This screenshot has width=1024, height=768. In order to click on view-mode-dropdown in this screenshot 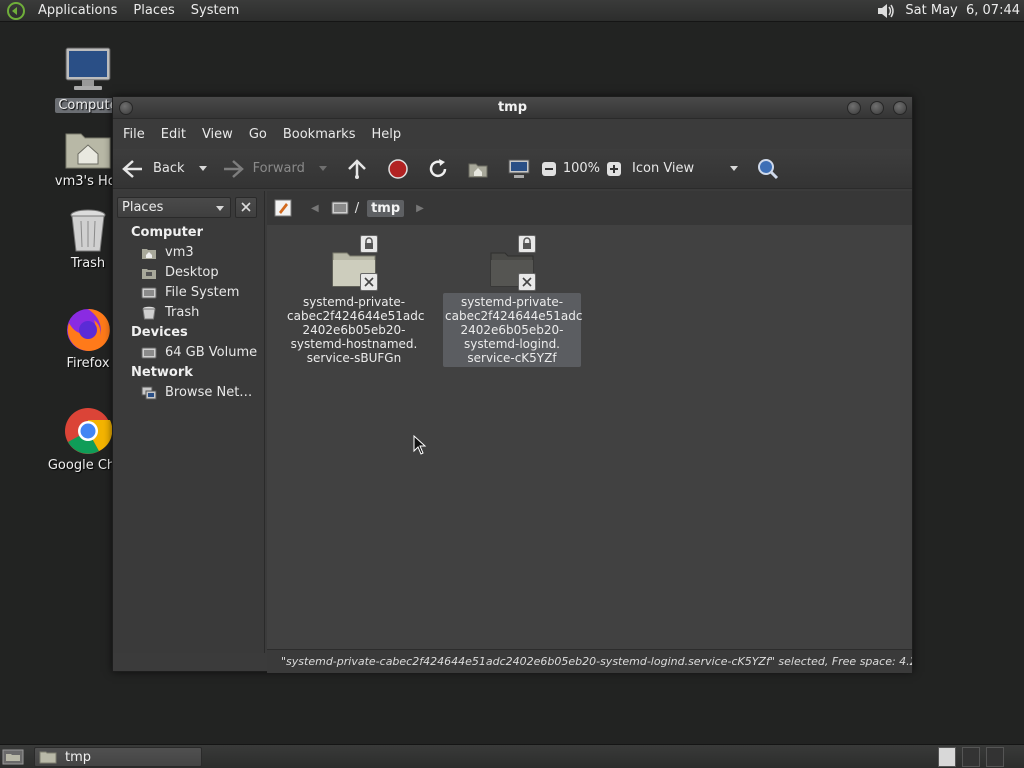, I will do `click(734, 168)`.